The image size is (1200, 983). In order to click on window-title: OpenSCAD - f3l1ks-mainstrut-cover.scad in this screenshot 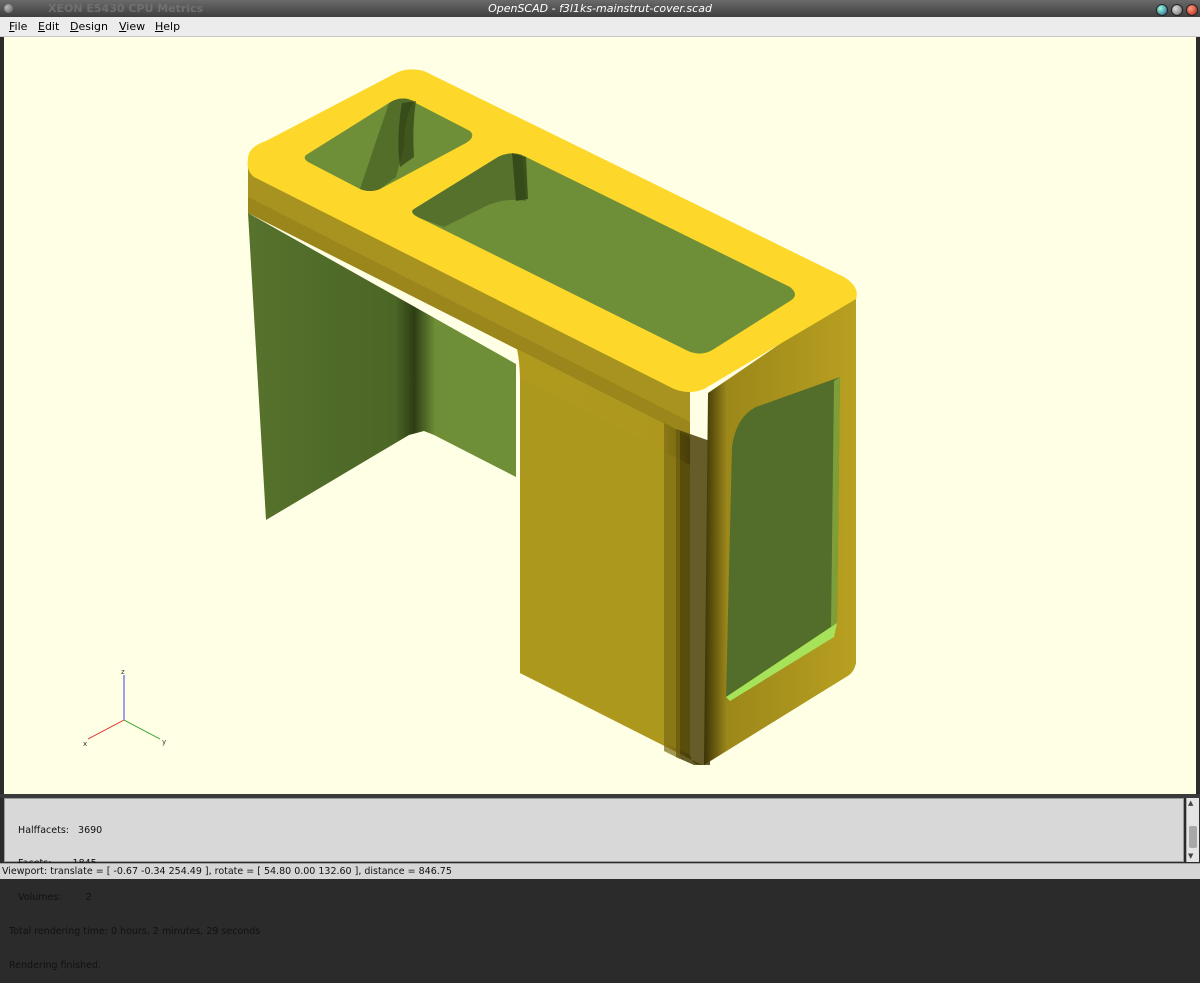, I will do `click(600, 8)`.